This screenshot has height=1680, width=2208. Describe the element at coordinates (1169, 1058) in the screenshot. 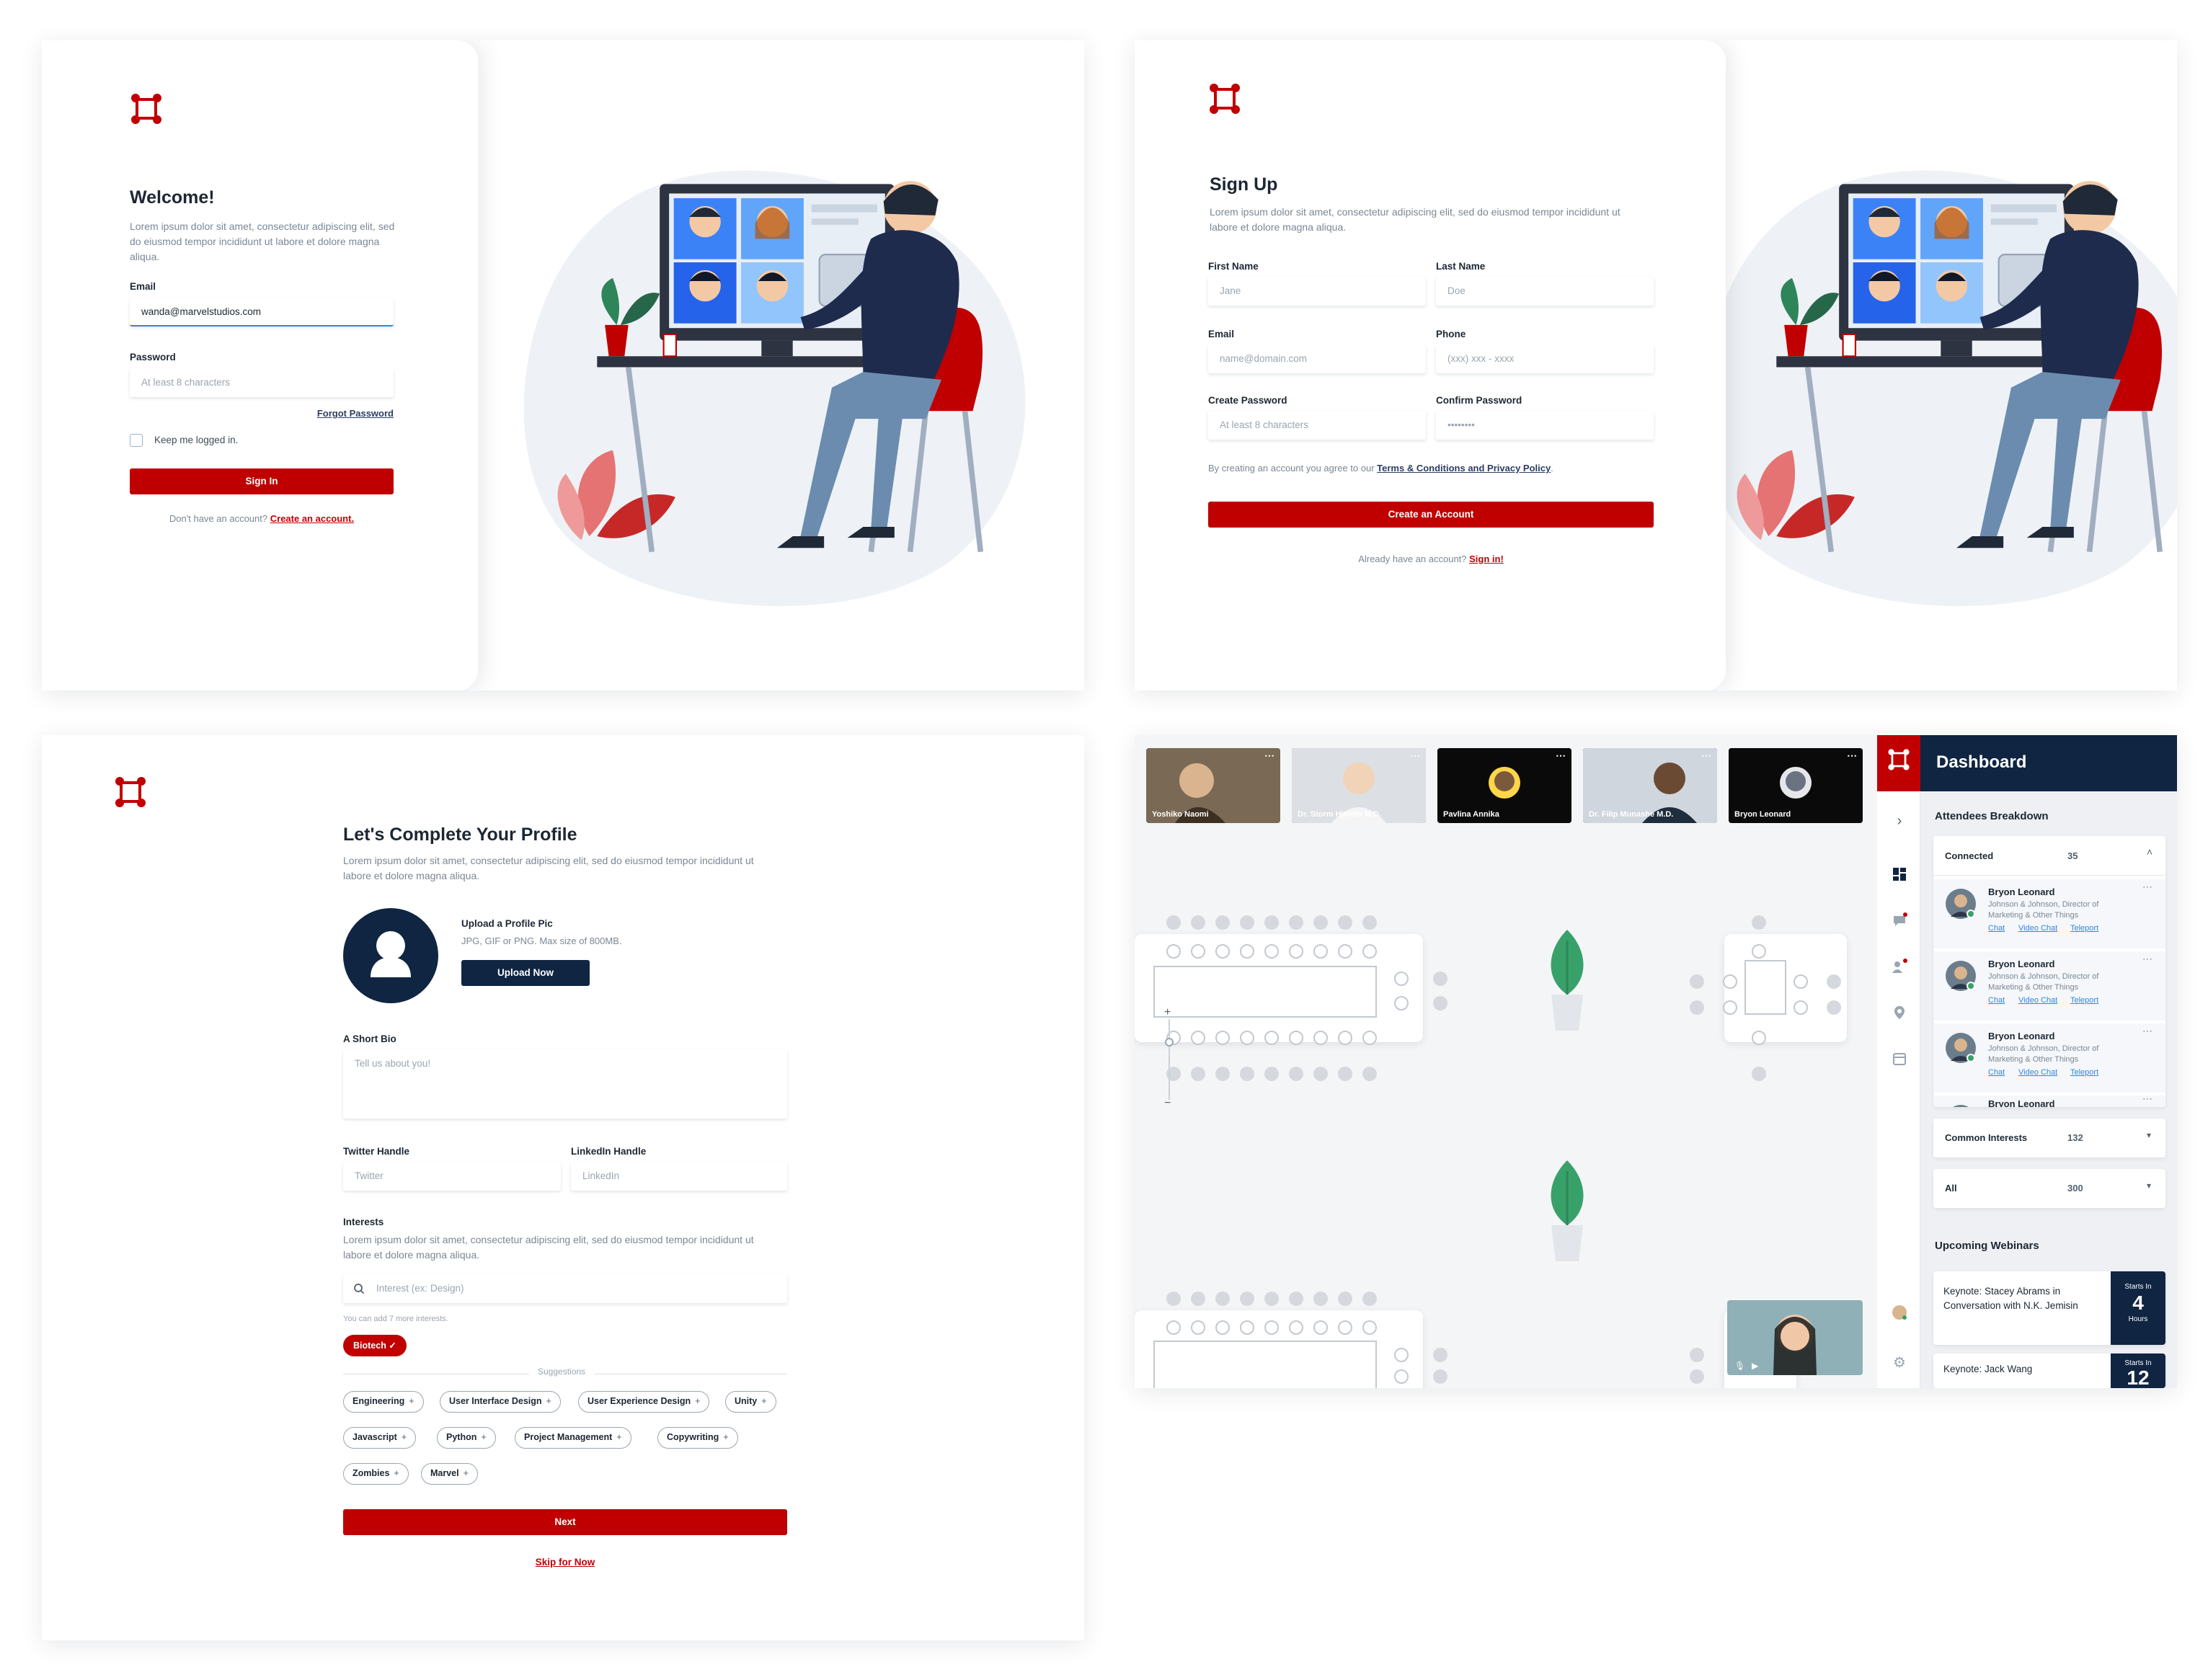

I see `zoom-slider: + −` at that location.